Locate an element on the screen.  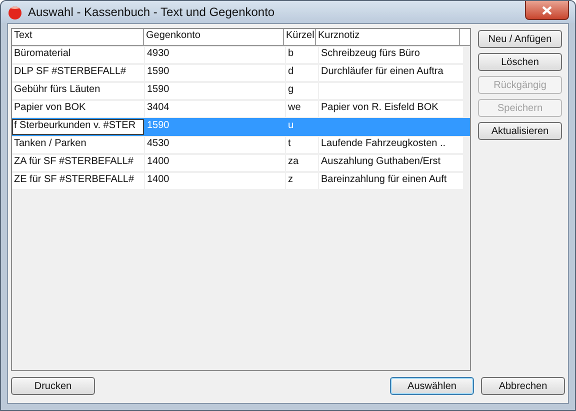
action-button: Aktualisieren is located at coordinates (520, 131).